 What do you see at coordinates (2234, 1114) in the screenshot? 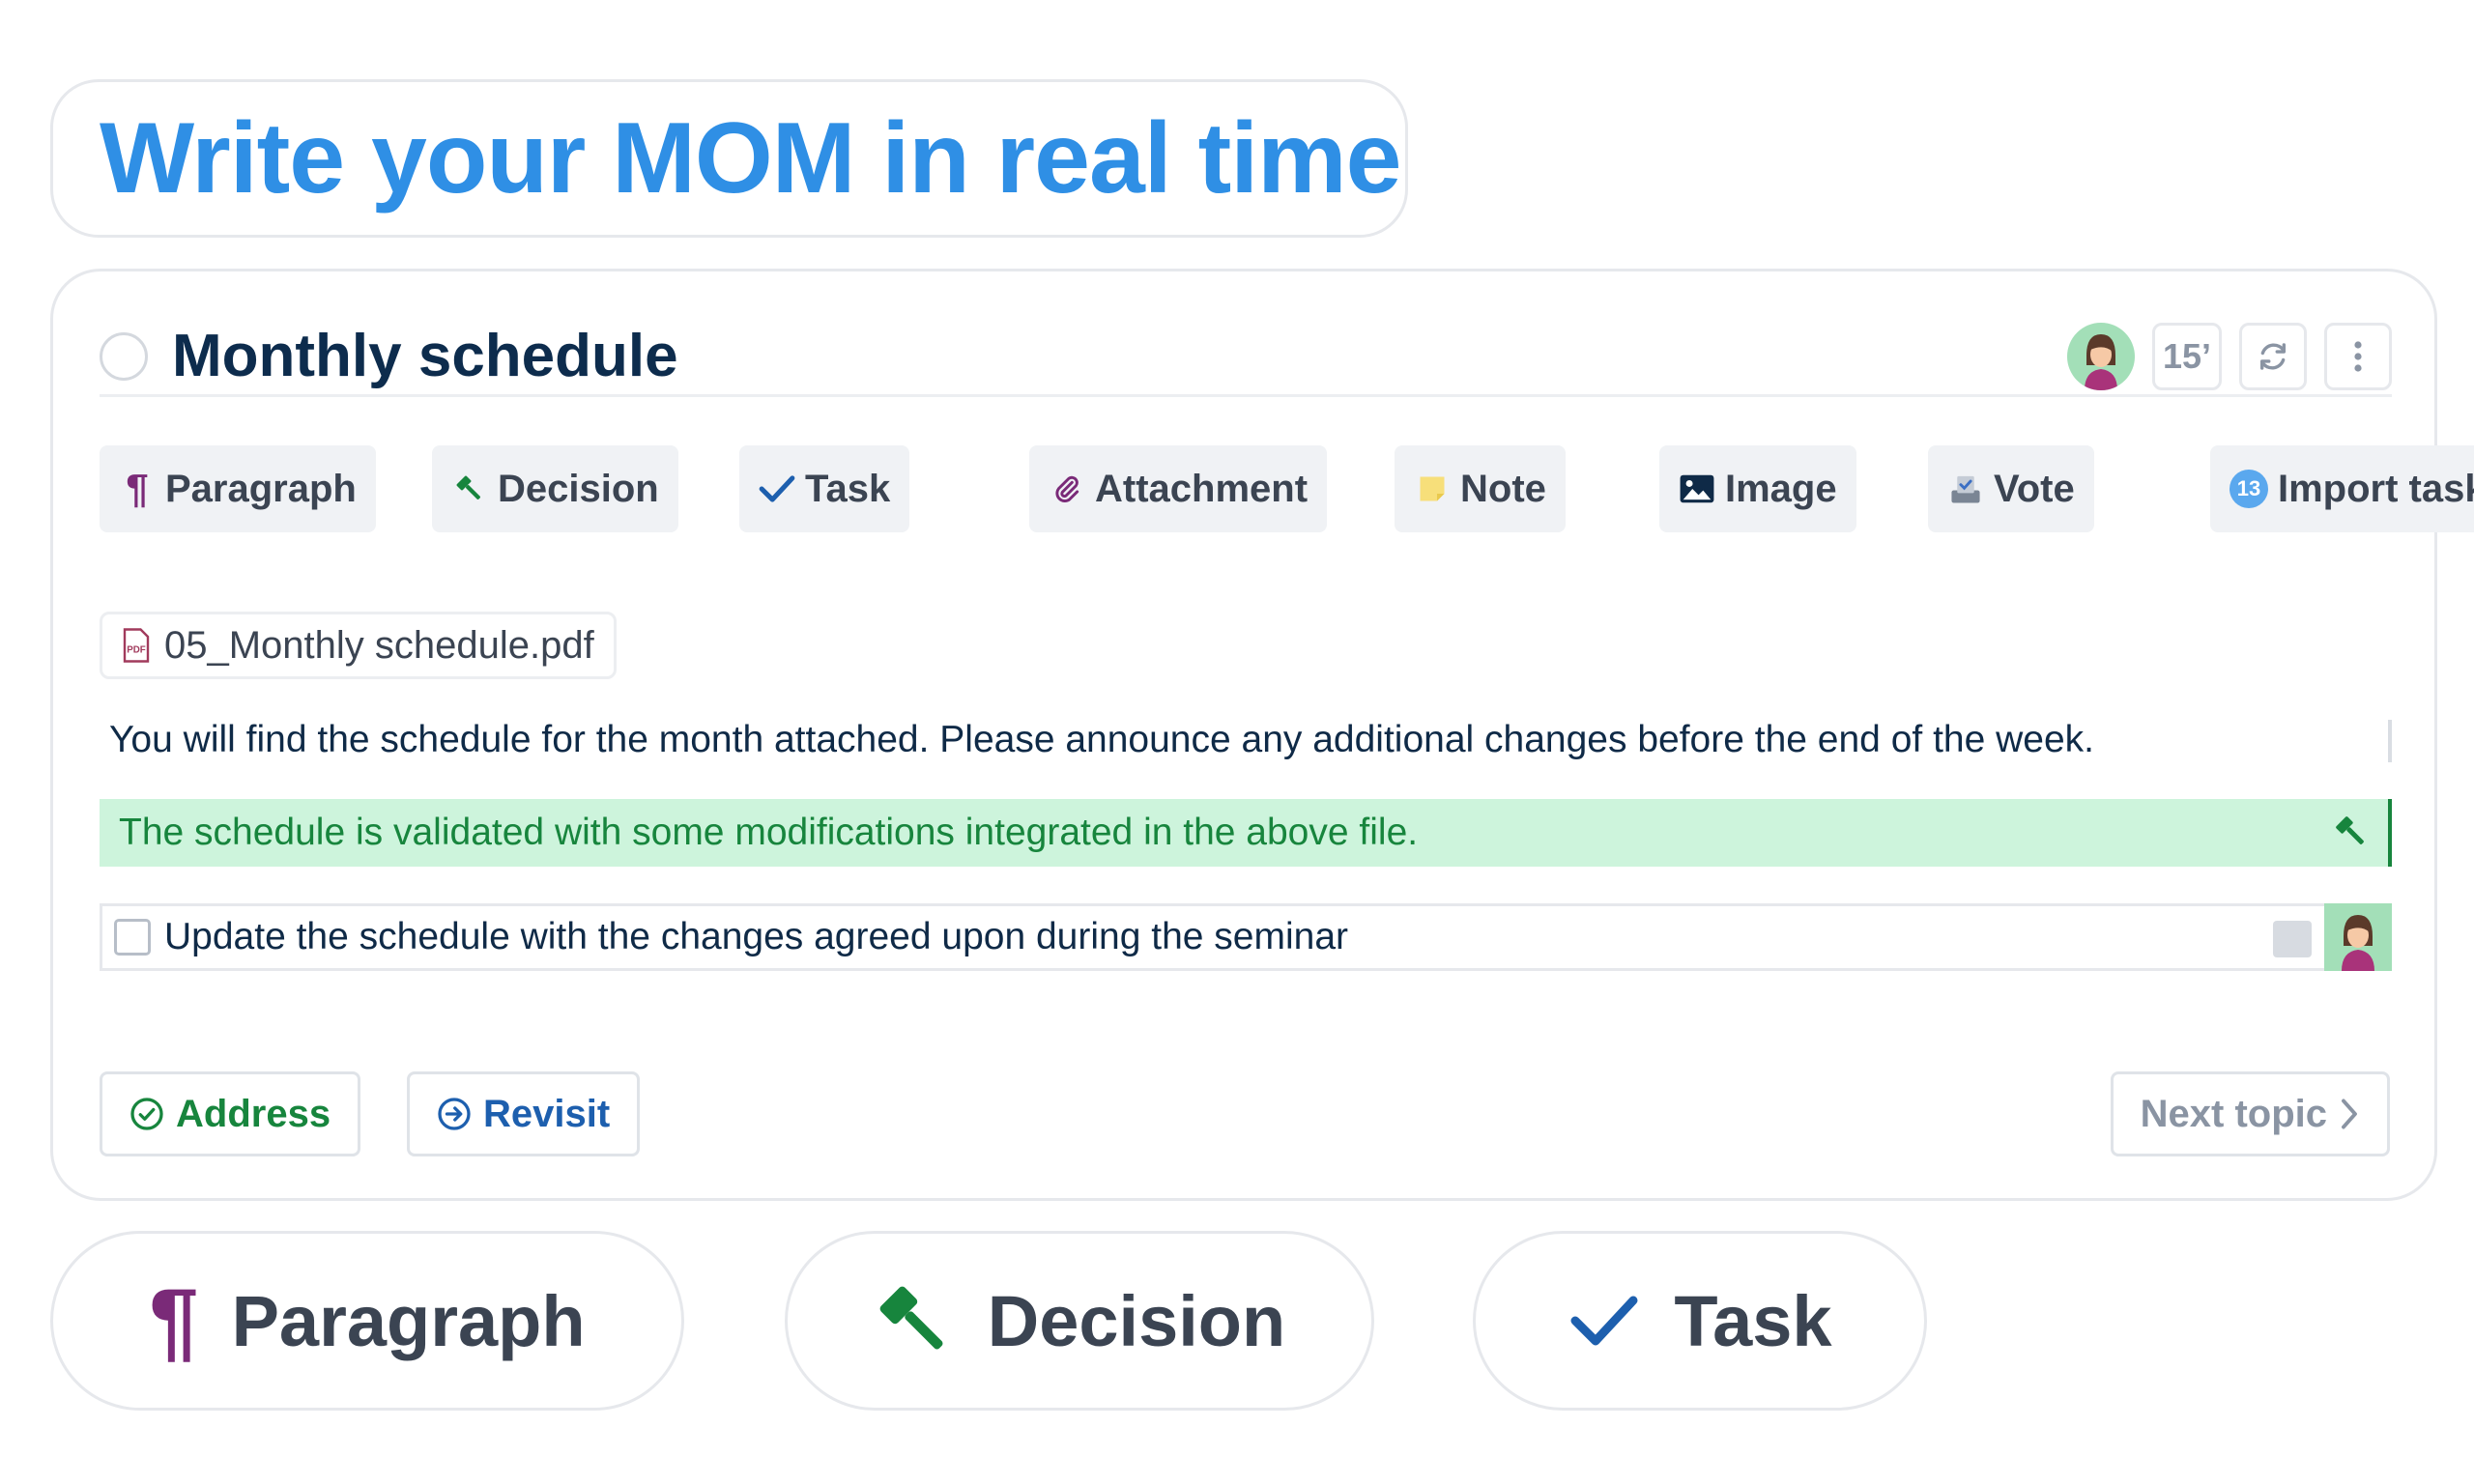
I see `next-topic-label: Next topic` at bounding box center [2234, 1114].